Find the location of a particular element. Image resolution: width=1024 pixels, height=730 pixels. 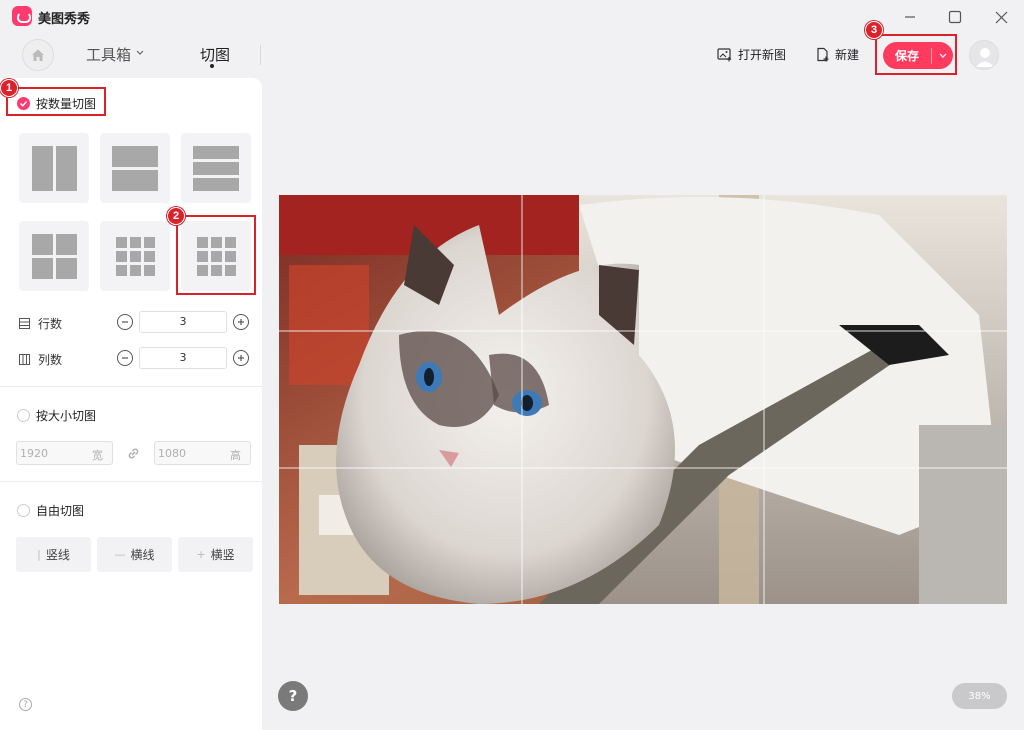

rows-decrease-button is located at coordinates (125, 322).